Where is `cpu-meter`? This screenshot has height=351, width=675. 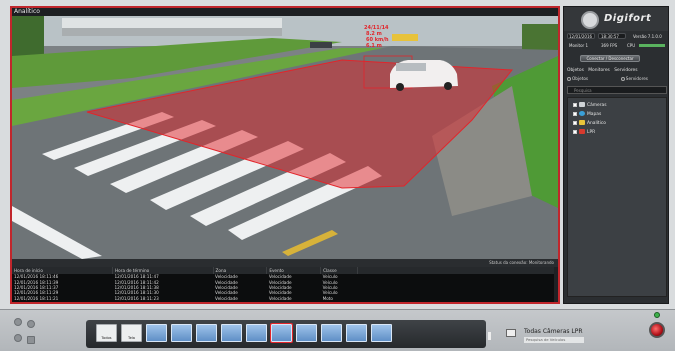
cpu-meter is located at coordinates (652, 45).